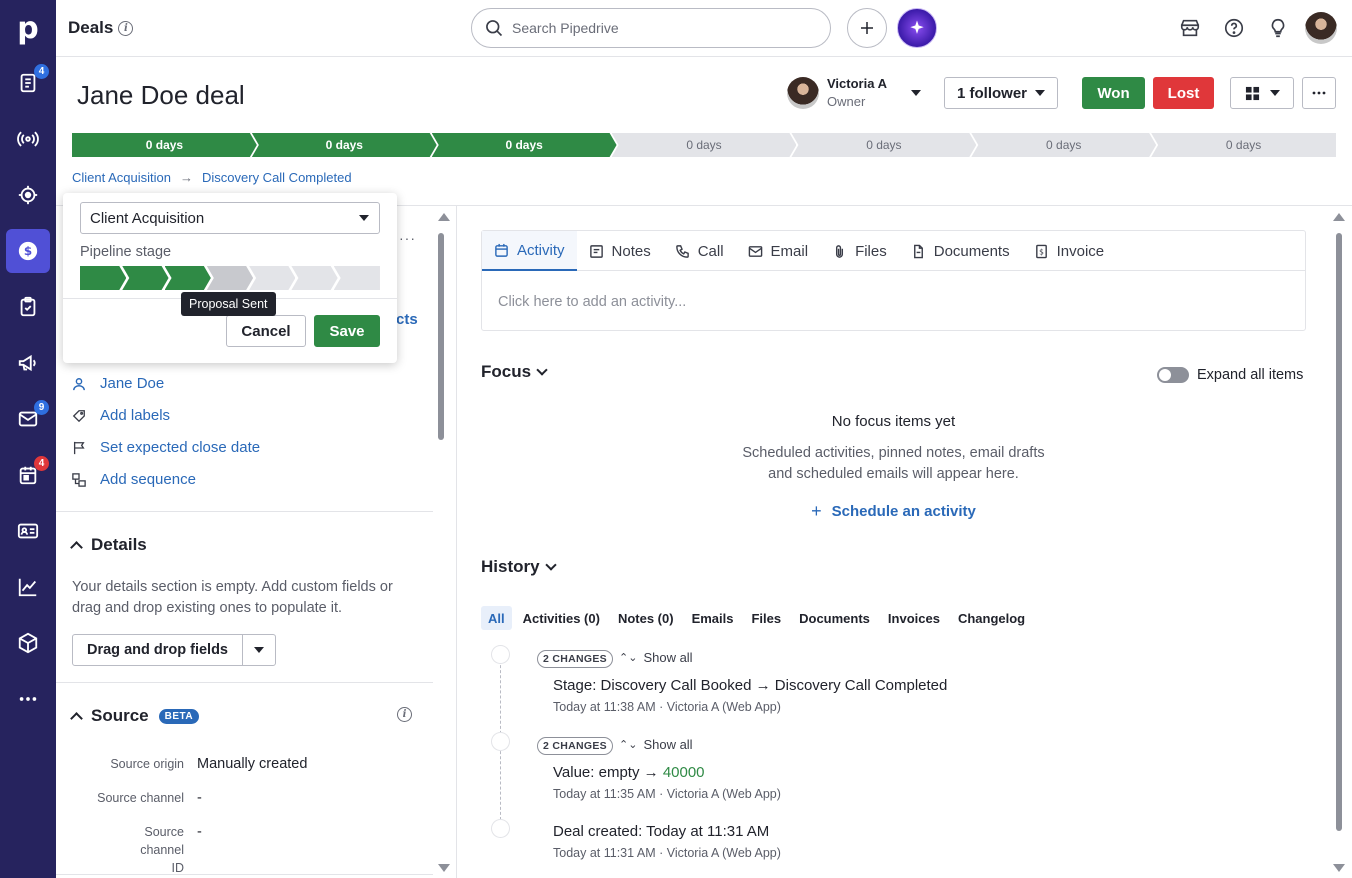  I want to click on pipeline-select: Client Acquisition, so click(230, 218).